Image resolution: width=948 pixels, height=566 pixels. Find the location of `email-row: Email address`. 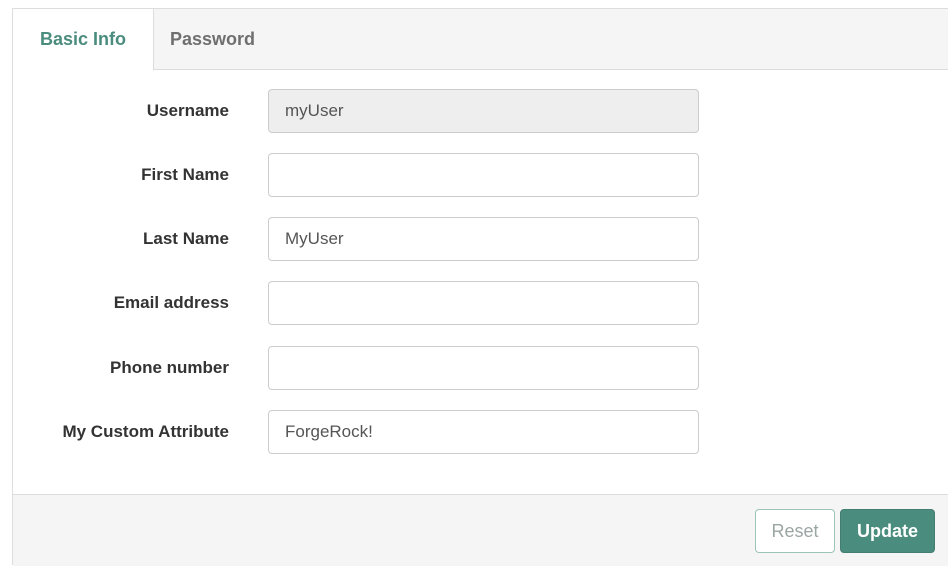

email-row: Email address is located at coordinates (480, 303).